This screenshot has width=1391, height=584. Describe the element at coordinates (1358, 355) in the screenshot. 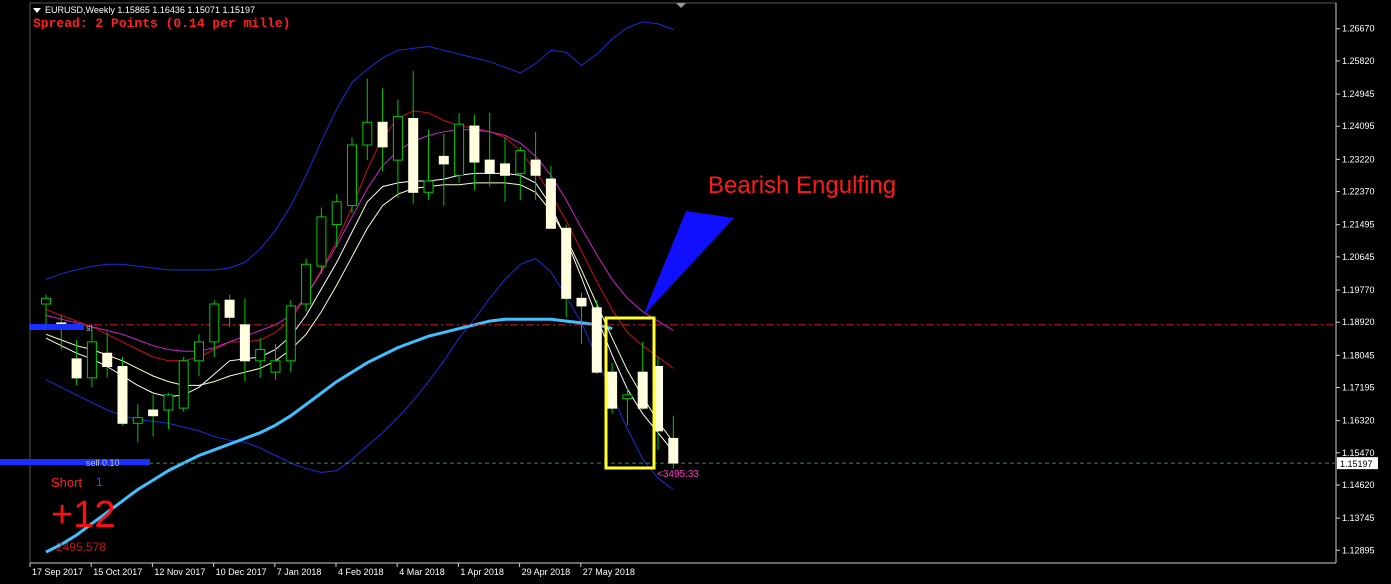

I see `price-tick-label: 1.18045` at that location.